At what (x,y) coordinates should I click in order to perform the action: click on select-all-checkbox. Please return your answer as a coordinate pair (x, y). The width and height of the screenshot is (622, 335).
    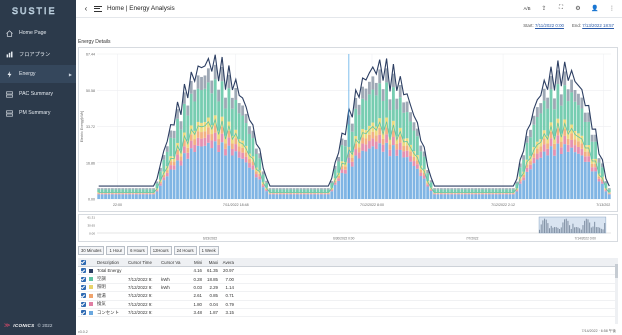
    Looking at the image, I should click on (83, 262).